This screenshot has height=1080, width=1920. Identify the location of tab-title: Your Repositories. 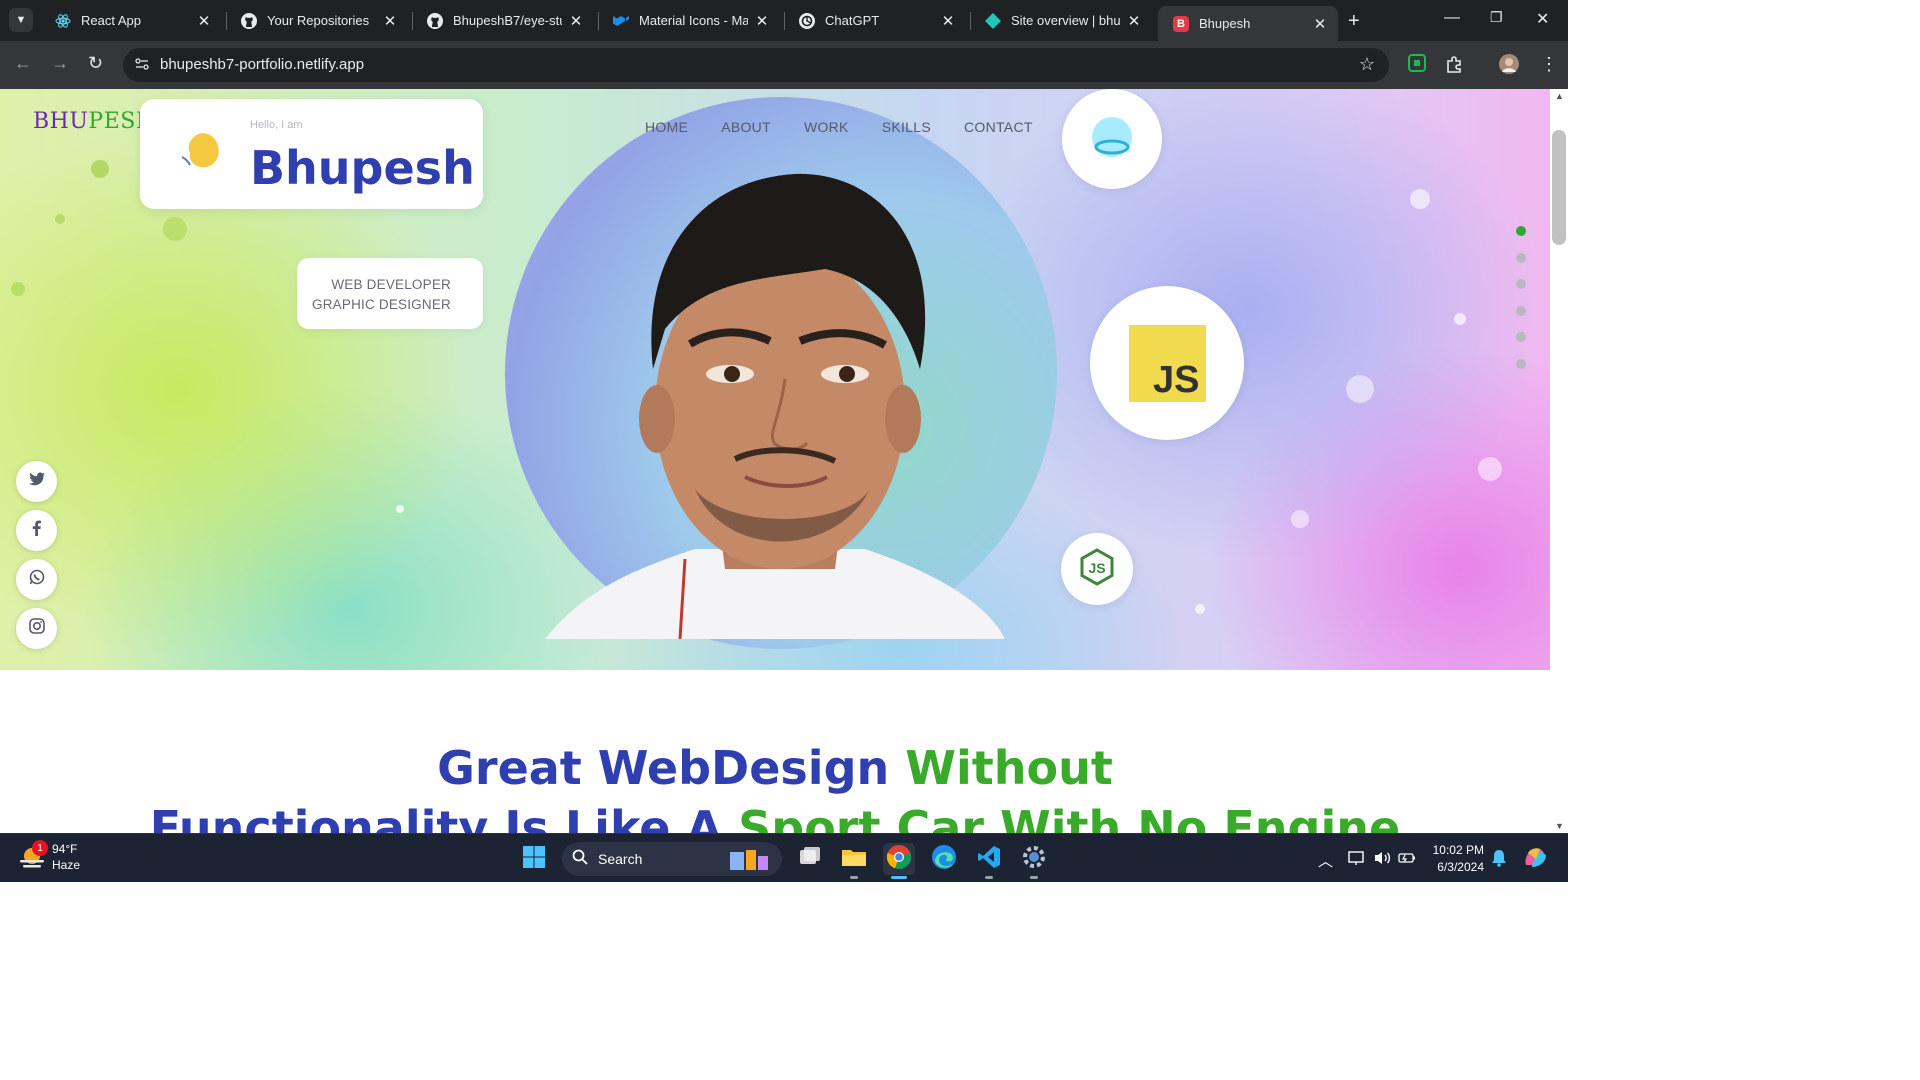
(318, 20).